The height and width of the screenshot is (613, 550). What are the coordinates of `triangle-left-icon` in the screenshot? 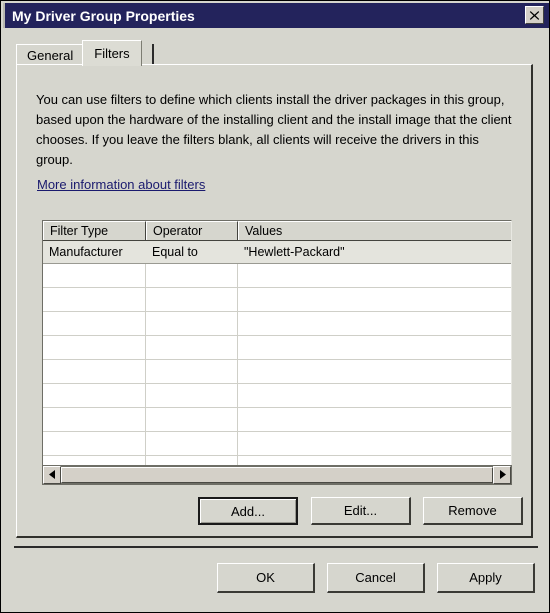 It's located at (52, 475).